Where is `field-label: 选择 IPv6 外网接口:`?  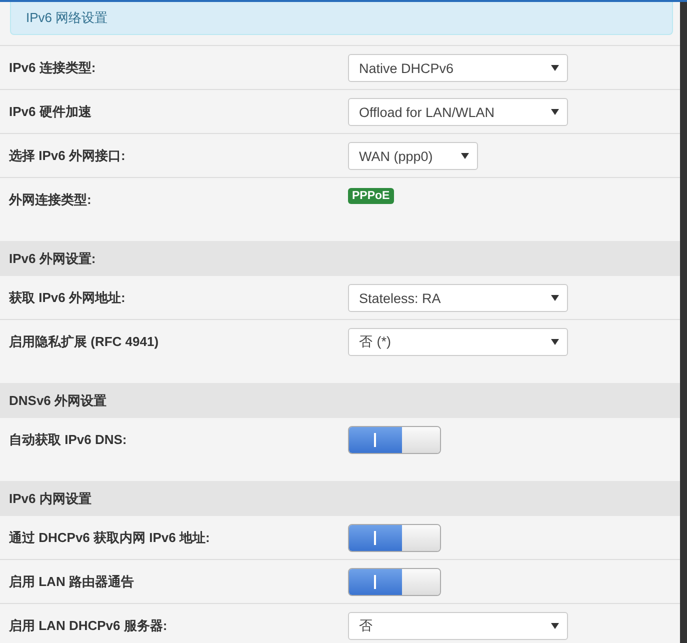 field-label: 选择 IPv6 外网接口: is located at coordinates (67, 156).